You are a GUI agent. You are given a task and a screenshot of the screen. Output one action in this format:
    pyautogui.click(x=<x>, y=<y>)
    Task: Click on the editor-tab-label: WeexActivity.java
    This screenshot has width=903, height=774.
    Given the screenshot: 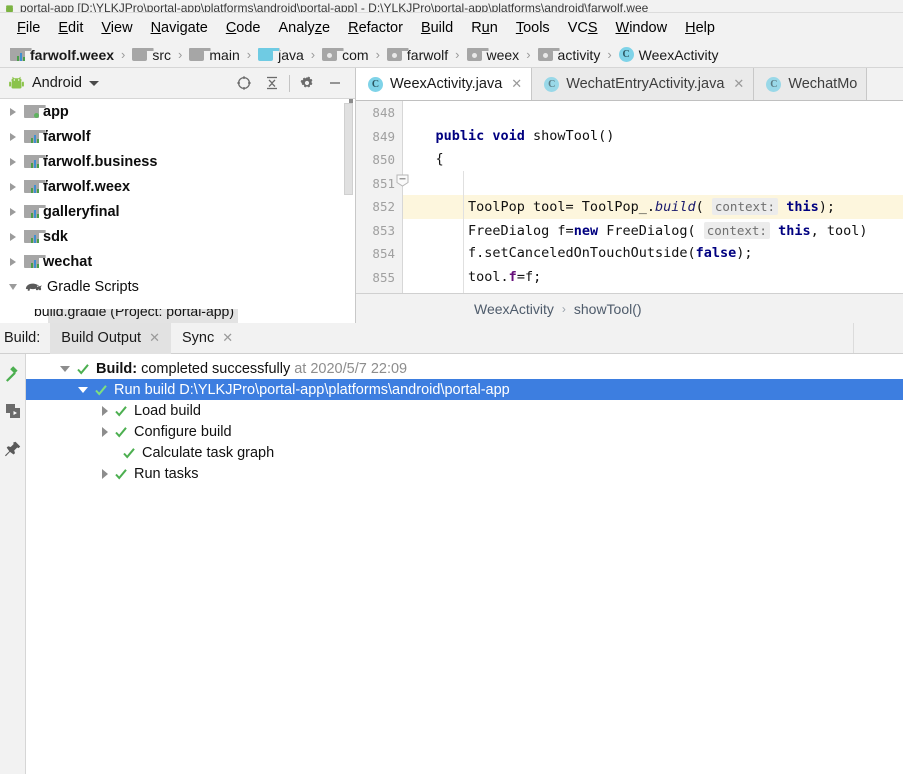 What is the action you would take?
    pyautogui.click(x=446, y=84)
    